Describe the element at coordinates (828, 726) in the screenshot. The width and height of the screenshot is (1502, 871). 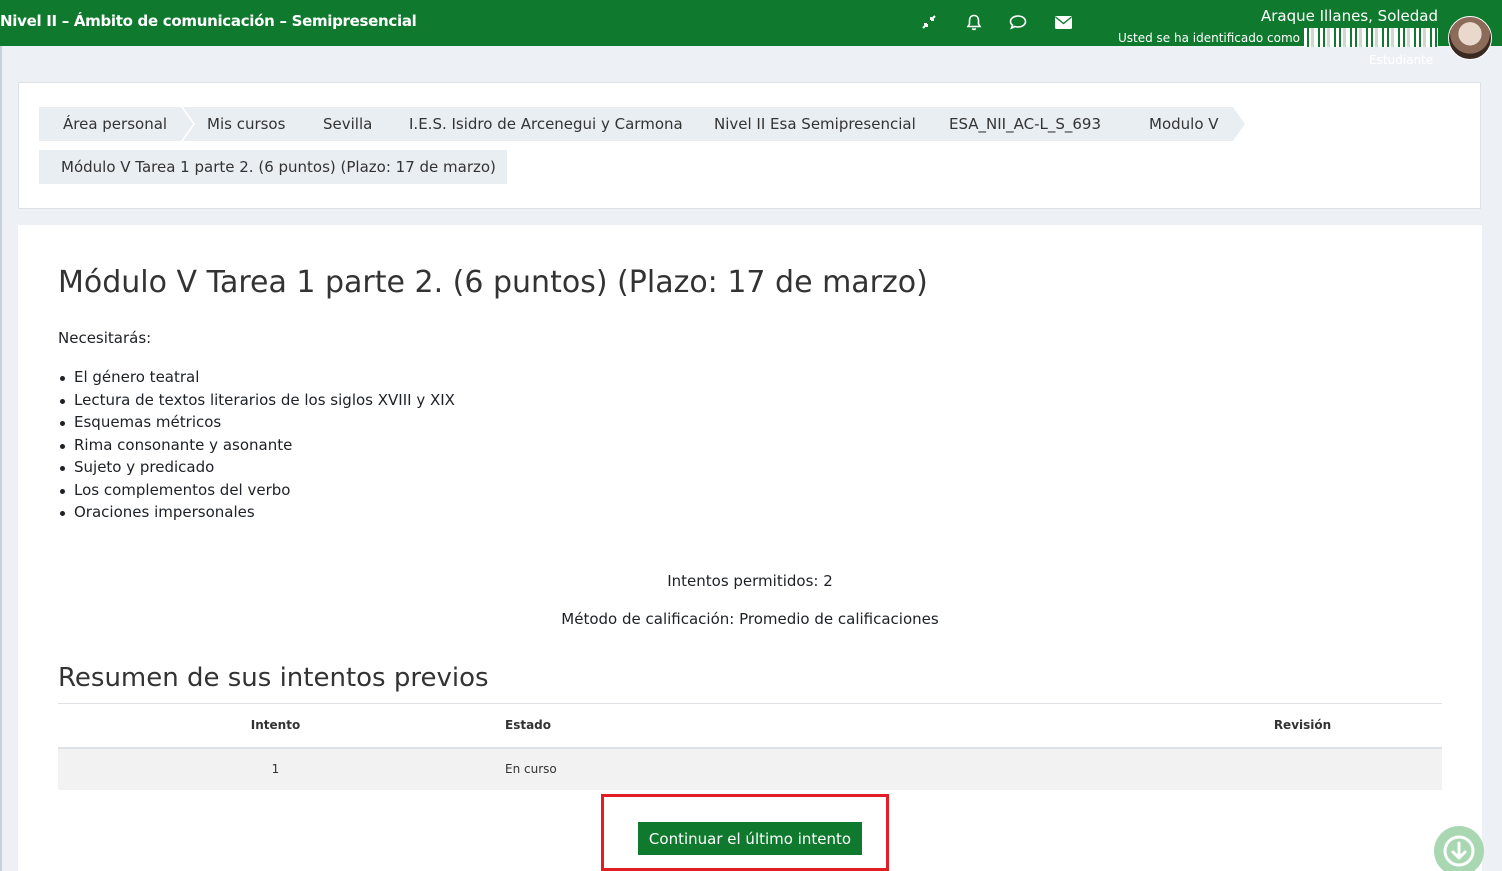
I see `column-header-status: Estado` at that location.